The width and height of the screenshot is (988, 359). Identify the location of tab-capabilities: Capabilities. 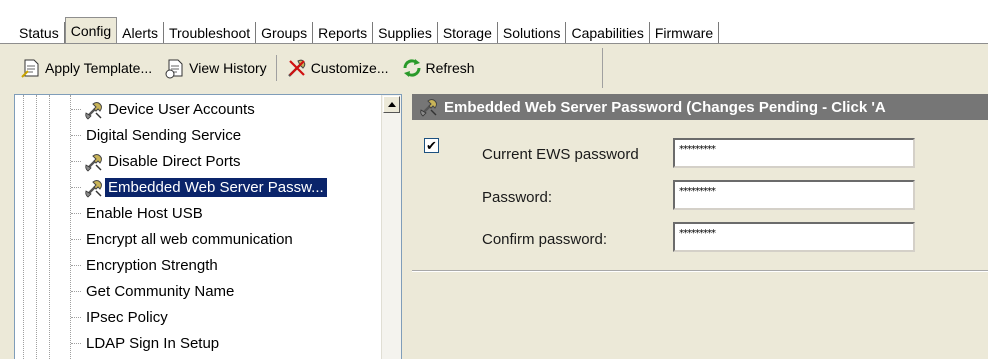
(608, 33).